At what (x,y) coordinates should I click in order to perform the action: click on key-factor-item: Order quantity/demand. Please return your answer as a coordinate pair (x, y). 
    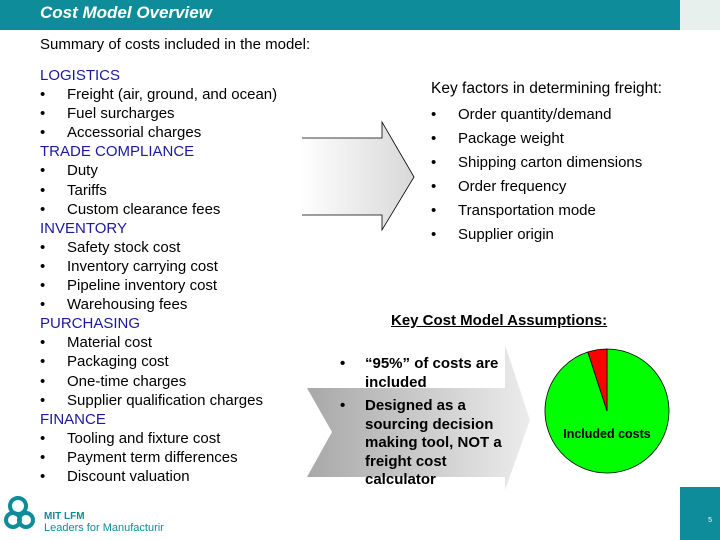
    Looking at the image, I should click on (546, 115).